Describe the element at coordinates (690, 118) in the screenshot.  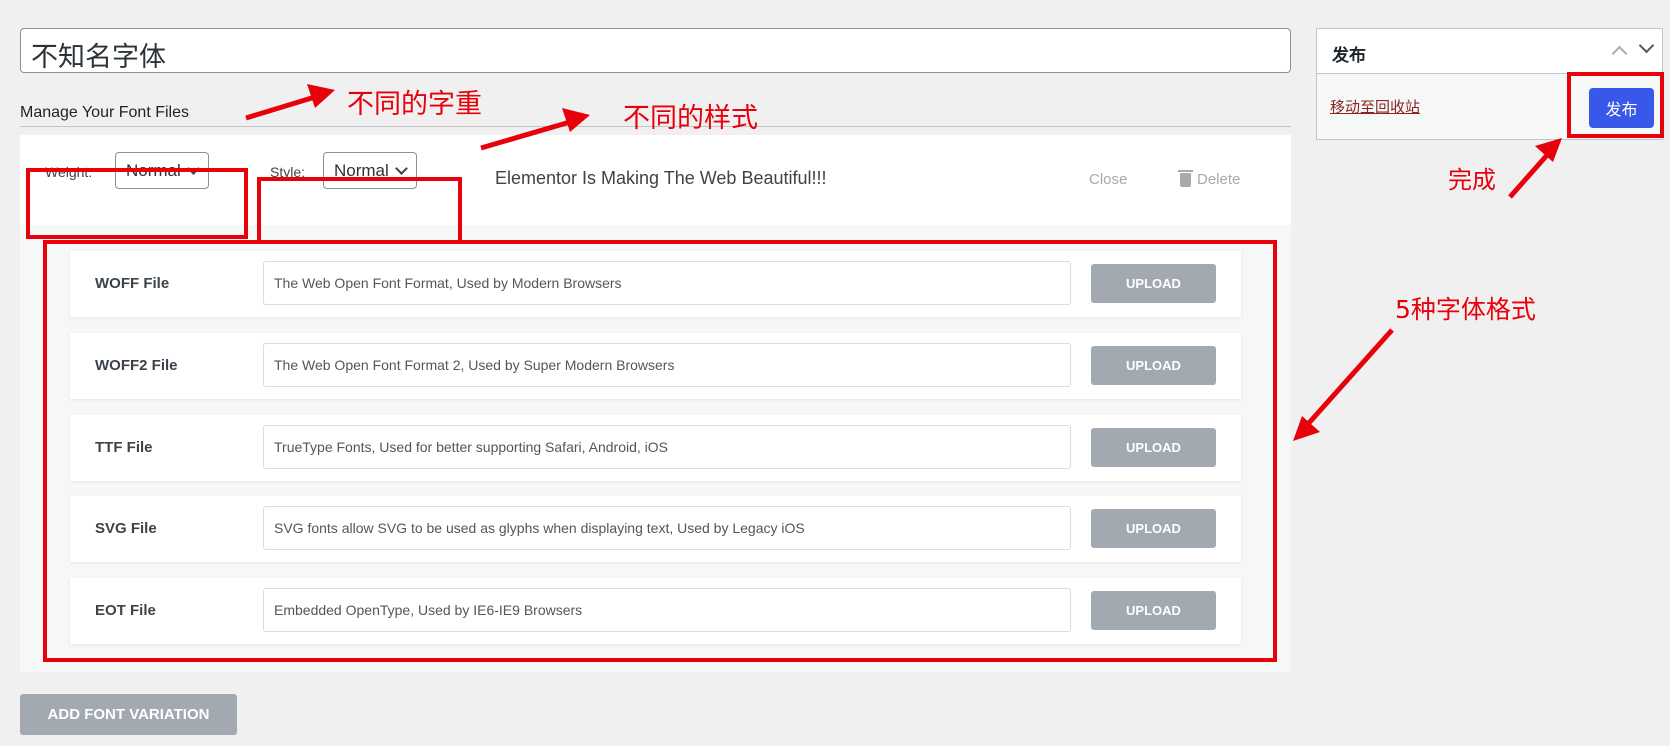
I see `annotation-style: 不同的样式` at that location.